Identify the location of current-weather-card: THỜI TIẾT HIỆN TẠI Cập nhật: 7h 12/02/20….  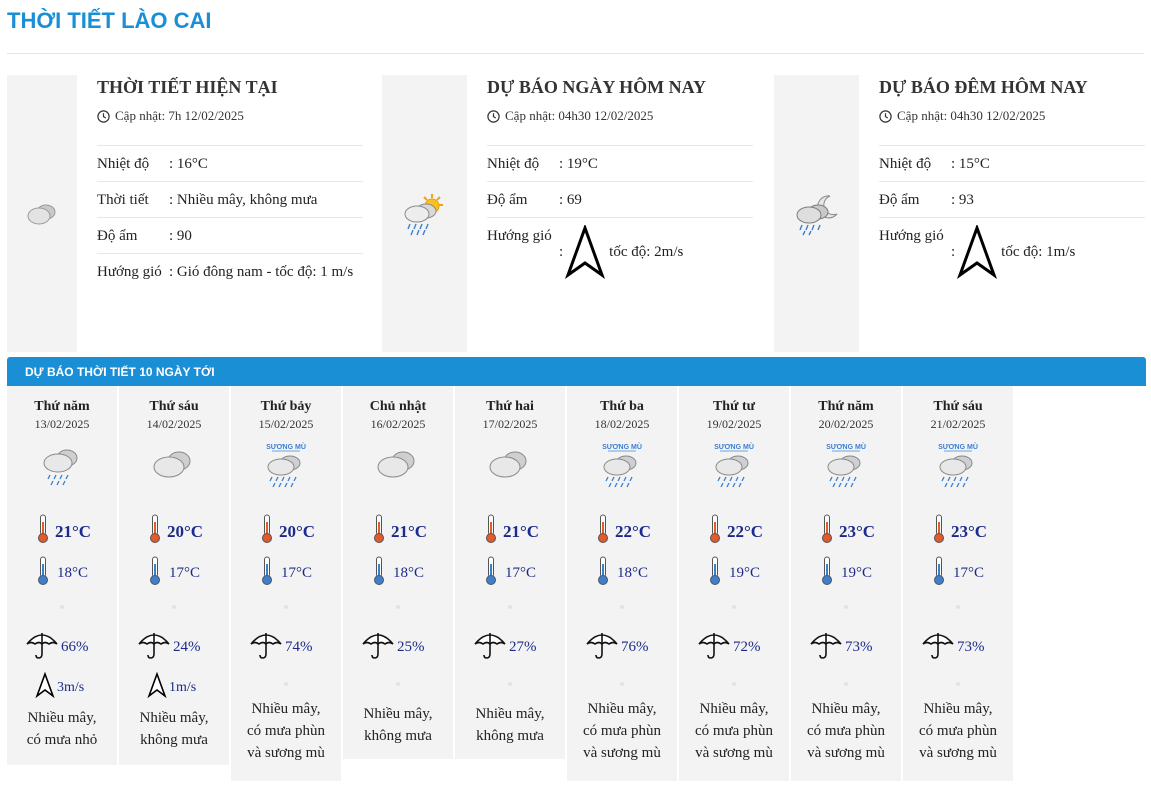
(187, 213).